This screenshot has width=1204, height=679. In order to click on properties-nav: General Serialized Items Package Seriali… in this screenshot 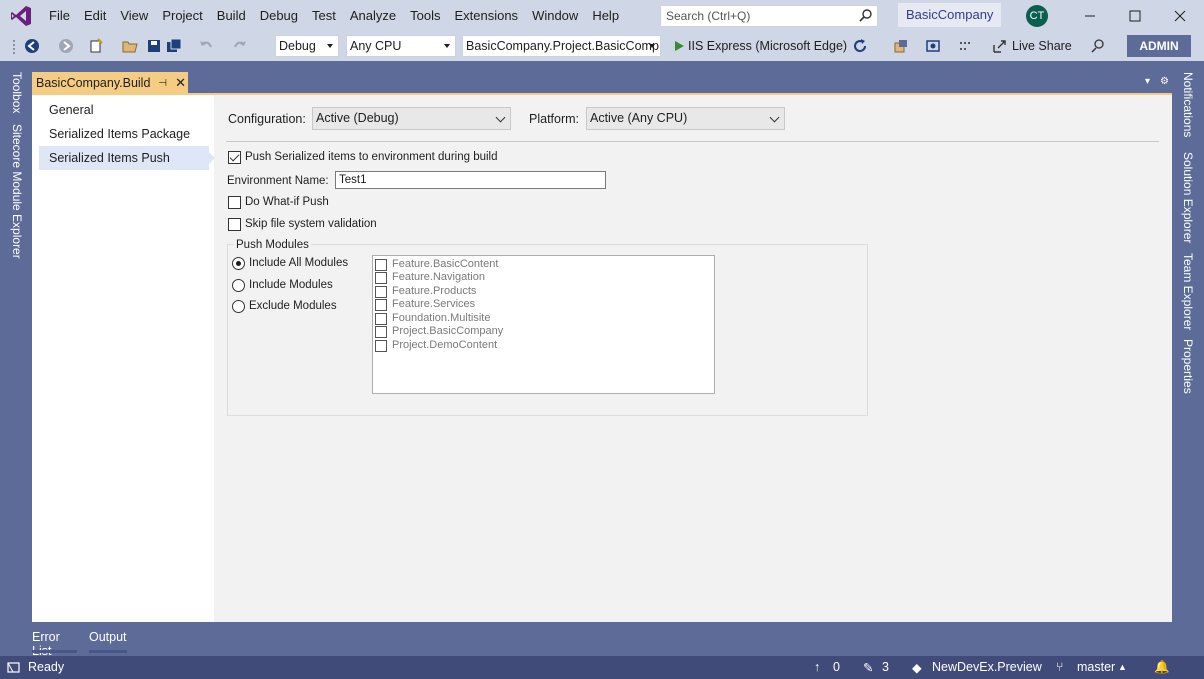, I will do `click(123, 358)`.